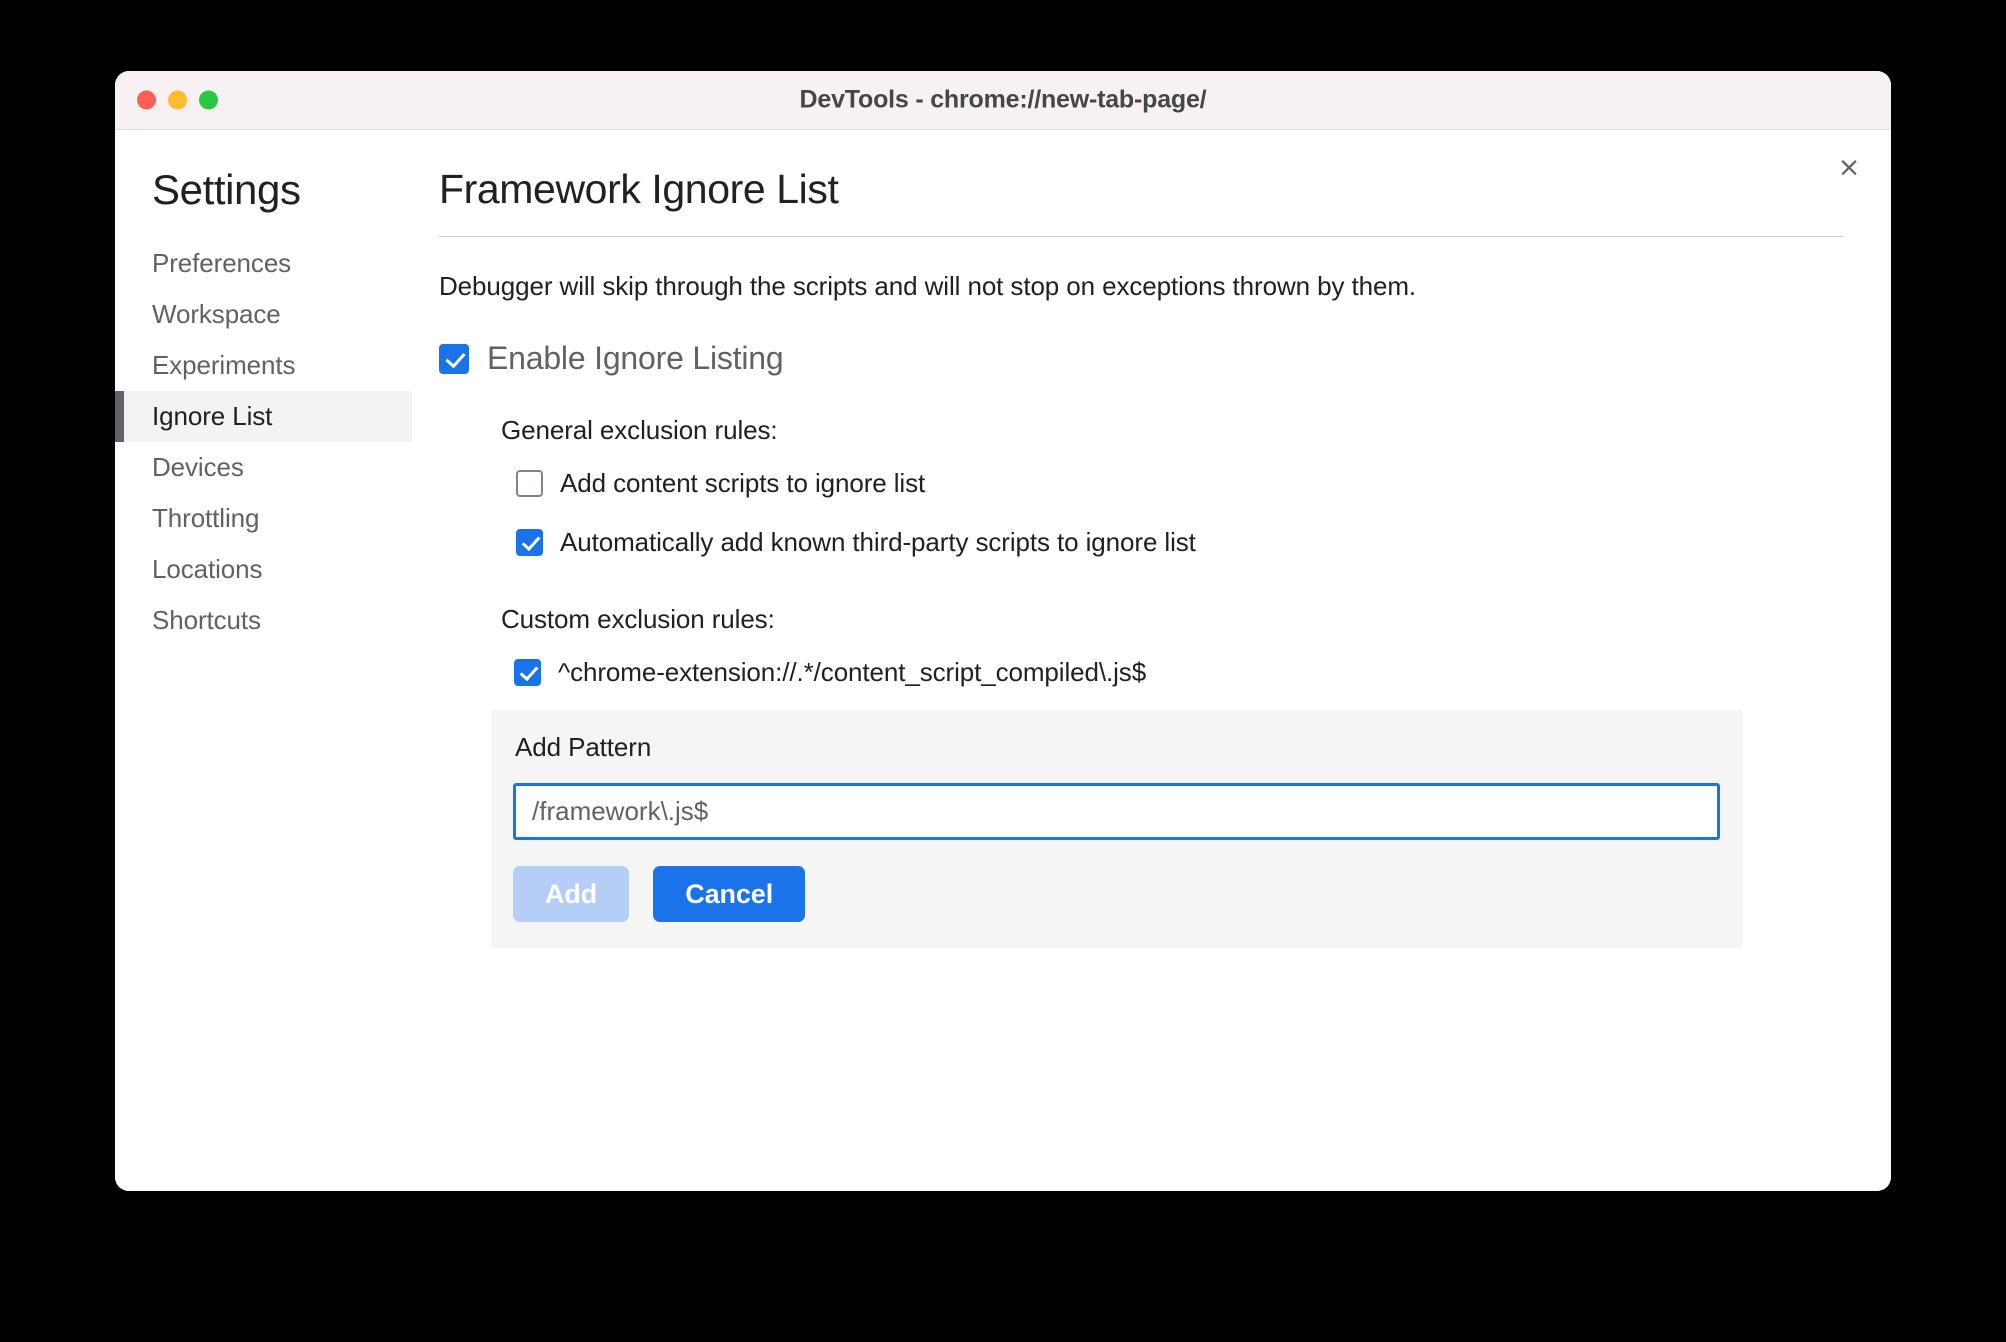  What do you see at coordinates (198, 467) in the screenshot?
I see `sidebar-item-label: Devices` at bounding box center [198, 467].